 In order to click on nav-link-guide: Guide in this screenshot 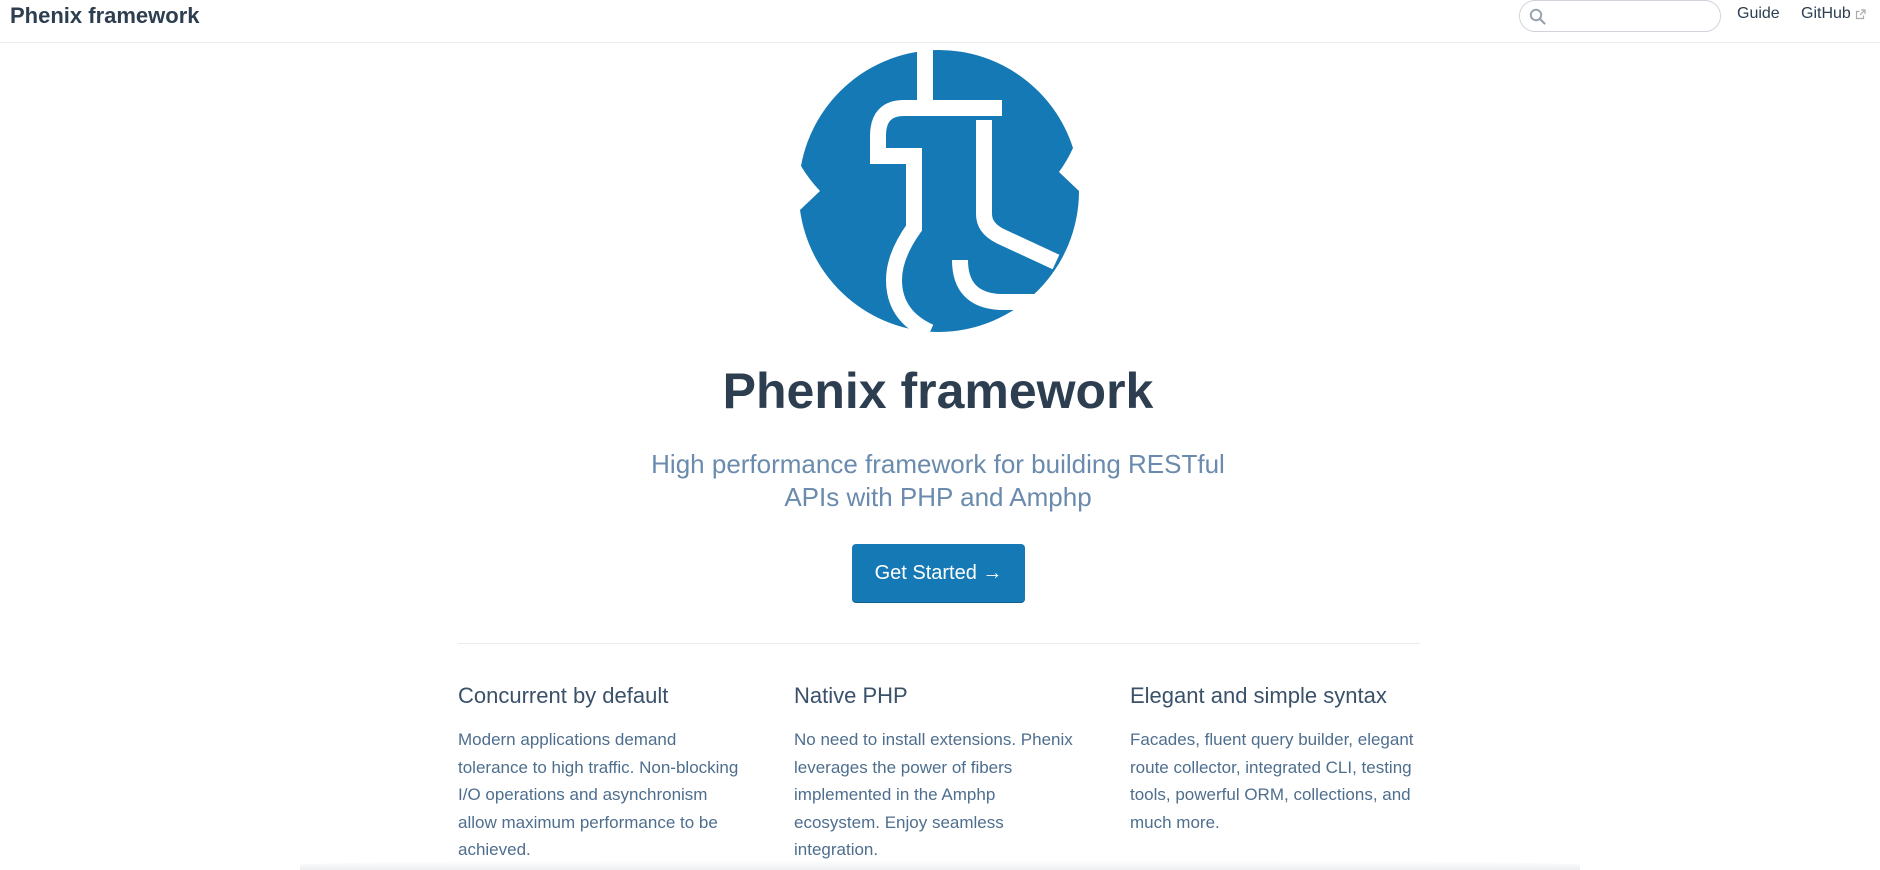, I will do `click(1758, 14)`.